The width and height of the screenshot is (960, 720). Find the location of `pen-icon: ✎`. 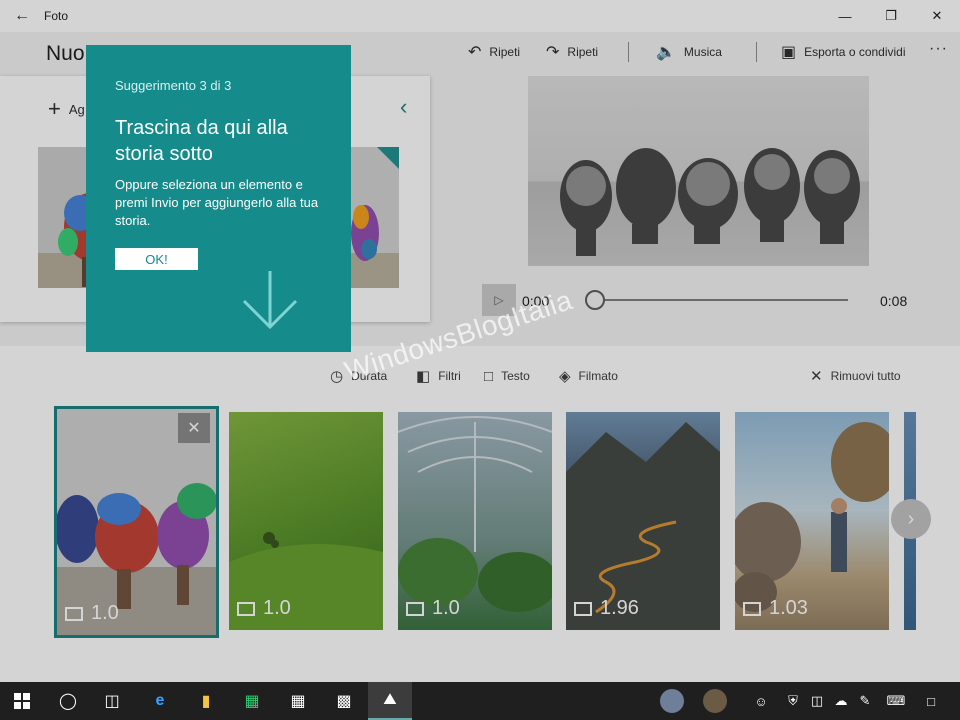

pen-icon: ✎ is located at coordinates (865, 701).